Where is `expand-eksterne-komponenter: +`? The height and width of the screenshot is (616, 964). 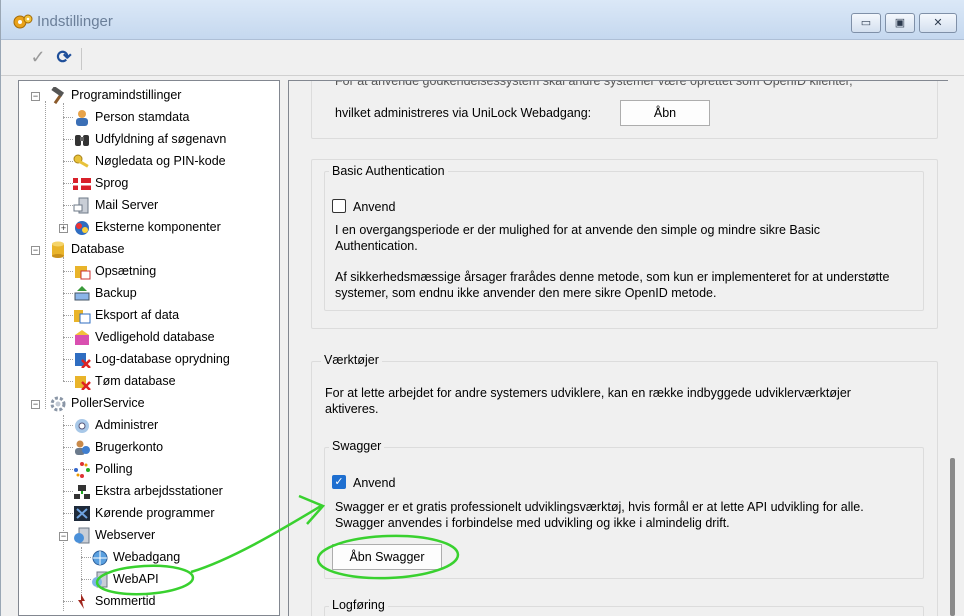 expand-eksterne-komponenter: + is located at coordinates (63, 228).